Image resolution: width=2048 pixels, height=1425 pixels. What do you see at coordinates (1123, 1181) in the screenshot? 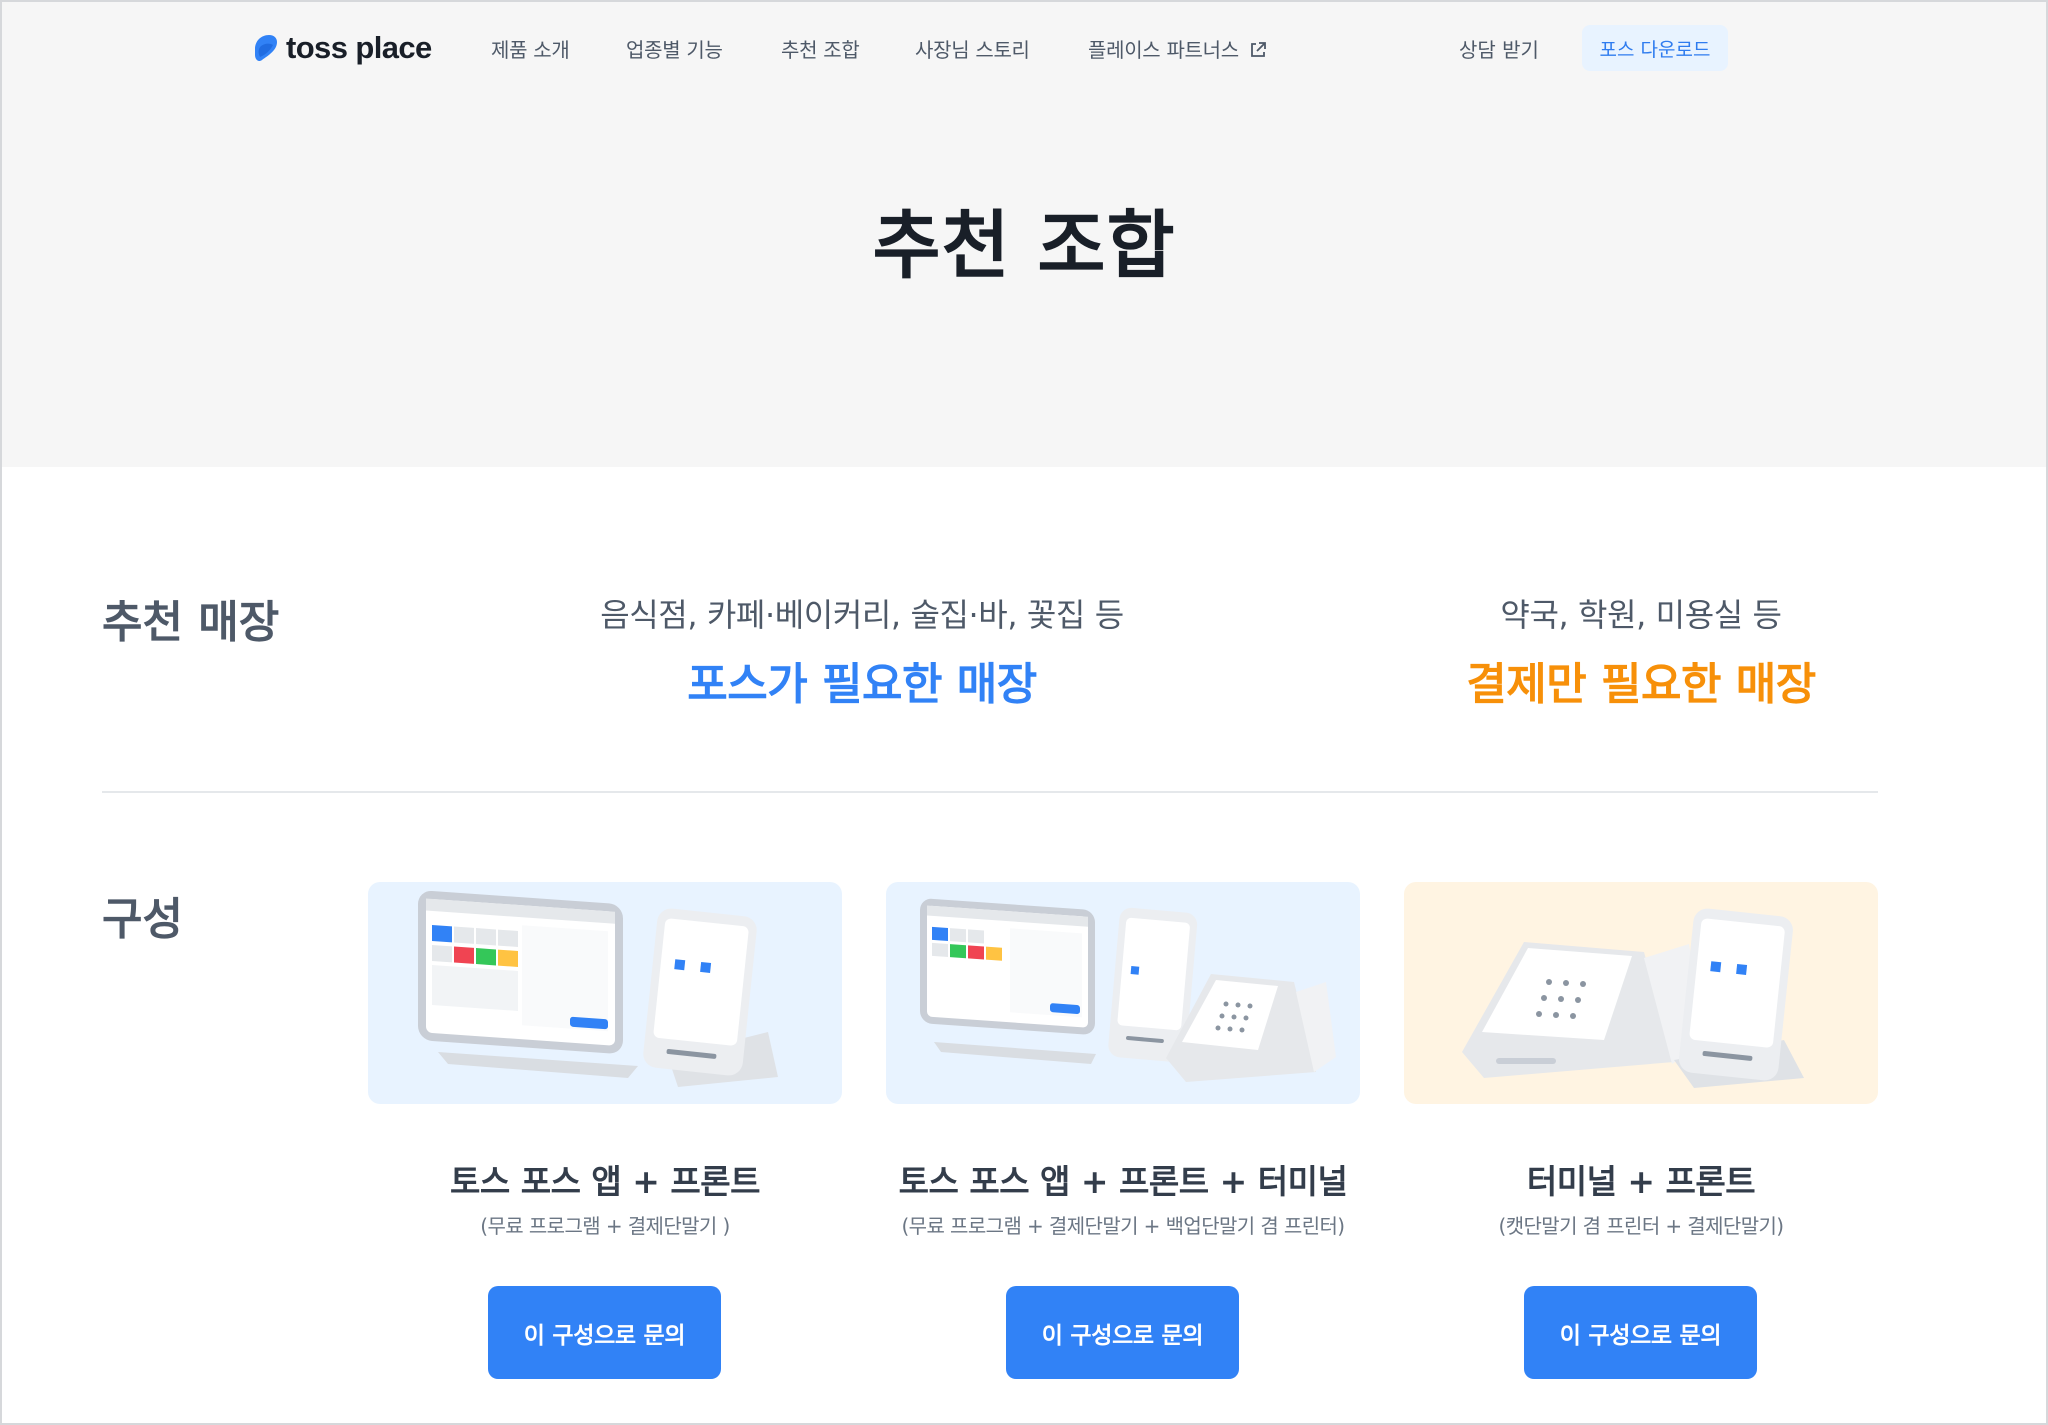
I see `card-2-title: 토스 포스 앱 + 프론트 + 터미널` at bounding box center [1123, 1181].